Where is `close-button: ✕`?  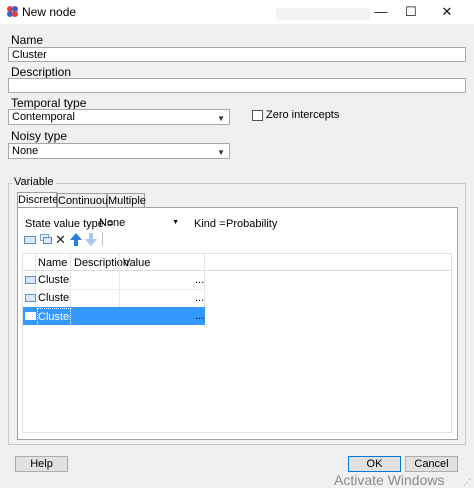 close-button: ✕ is located at coordinates (447, 12).